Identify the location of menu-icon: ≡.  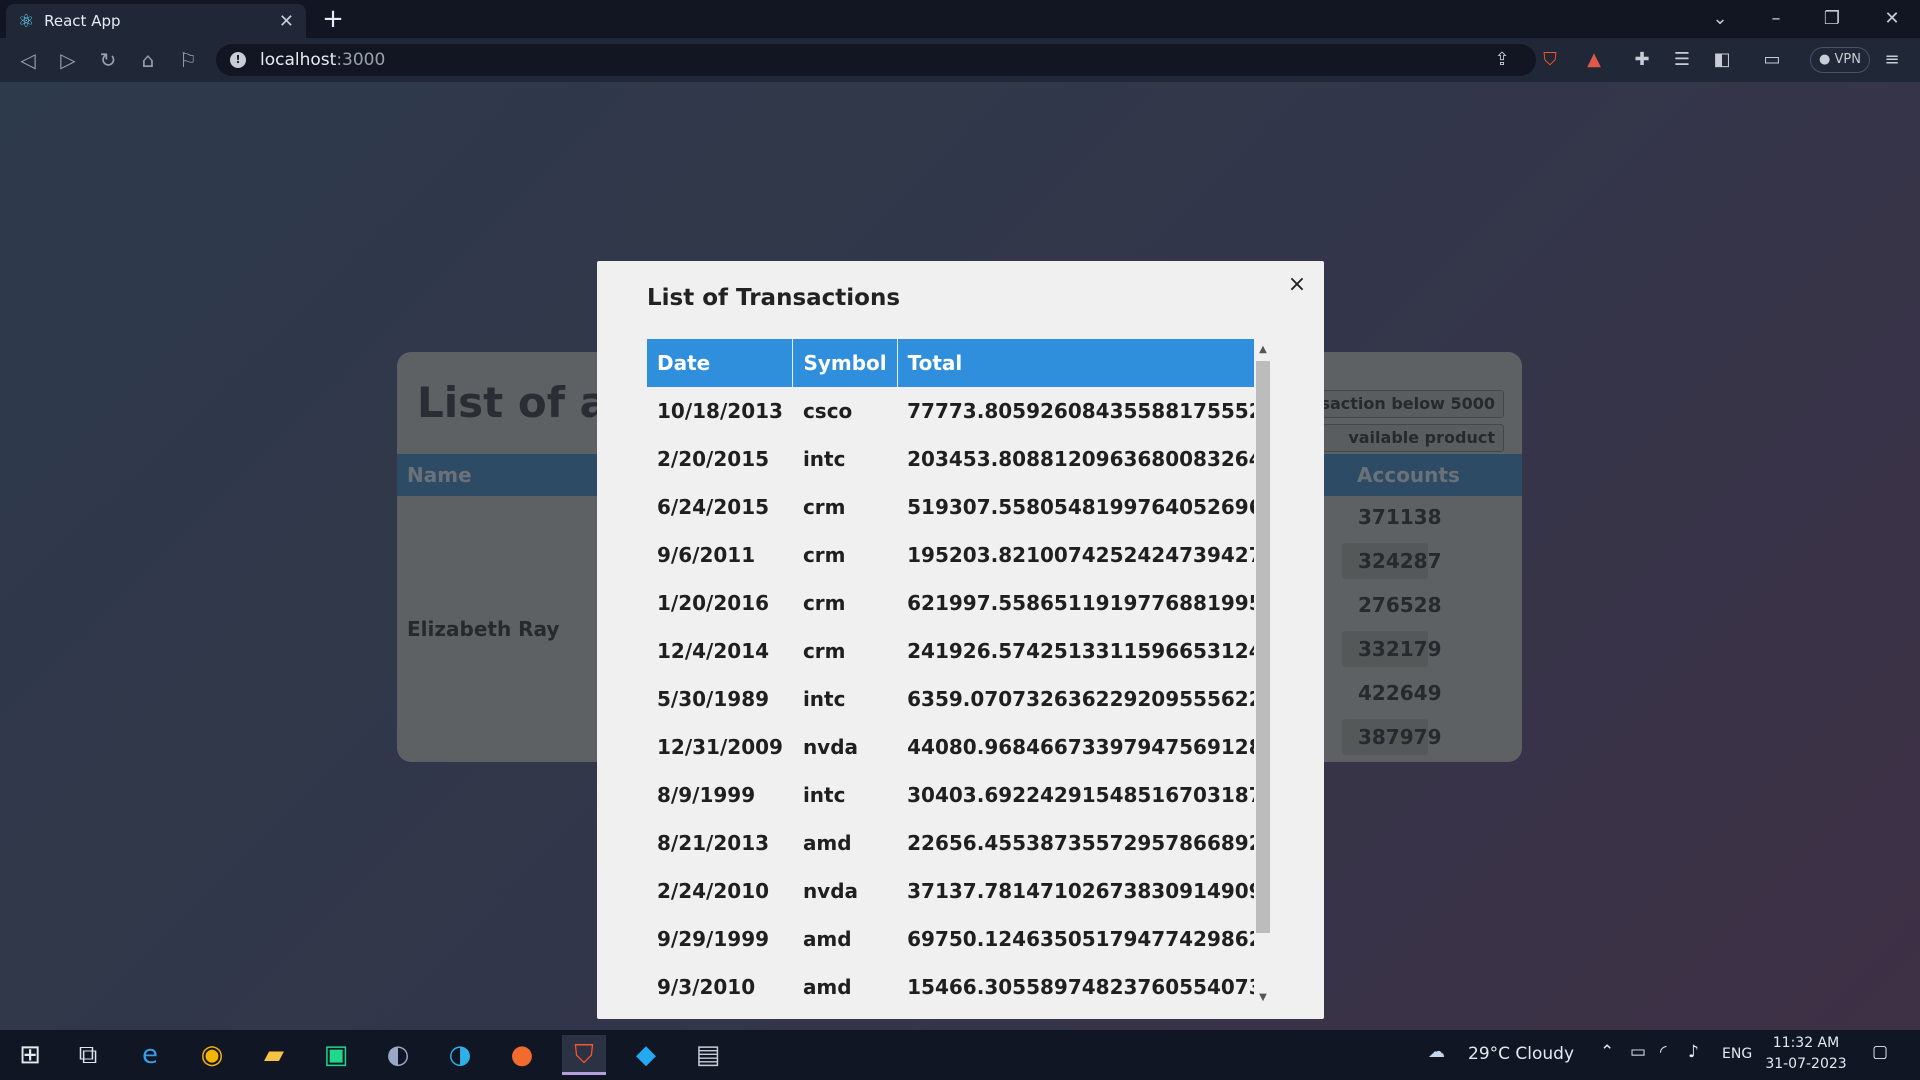
(1892, 60).